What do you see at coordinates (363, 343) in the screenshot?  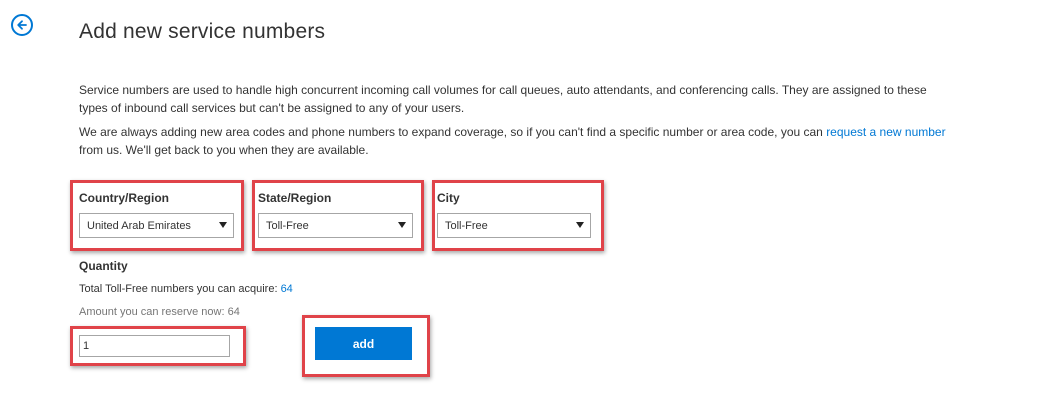 I see `add-button: add` at bounding box center [363, 343].